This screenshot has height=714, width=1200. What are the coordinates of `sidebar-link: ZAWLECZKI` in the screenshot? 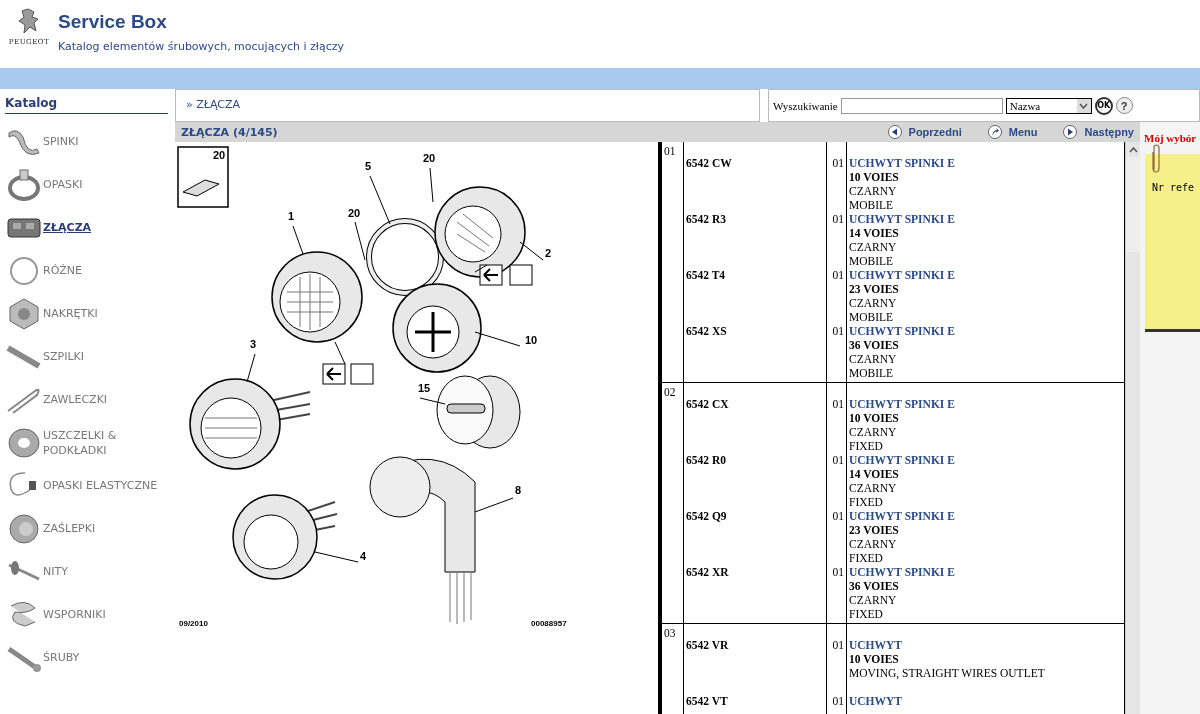 It's located at (75, 399).